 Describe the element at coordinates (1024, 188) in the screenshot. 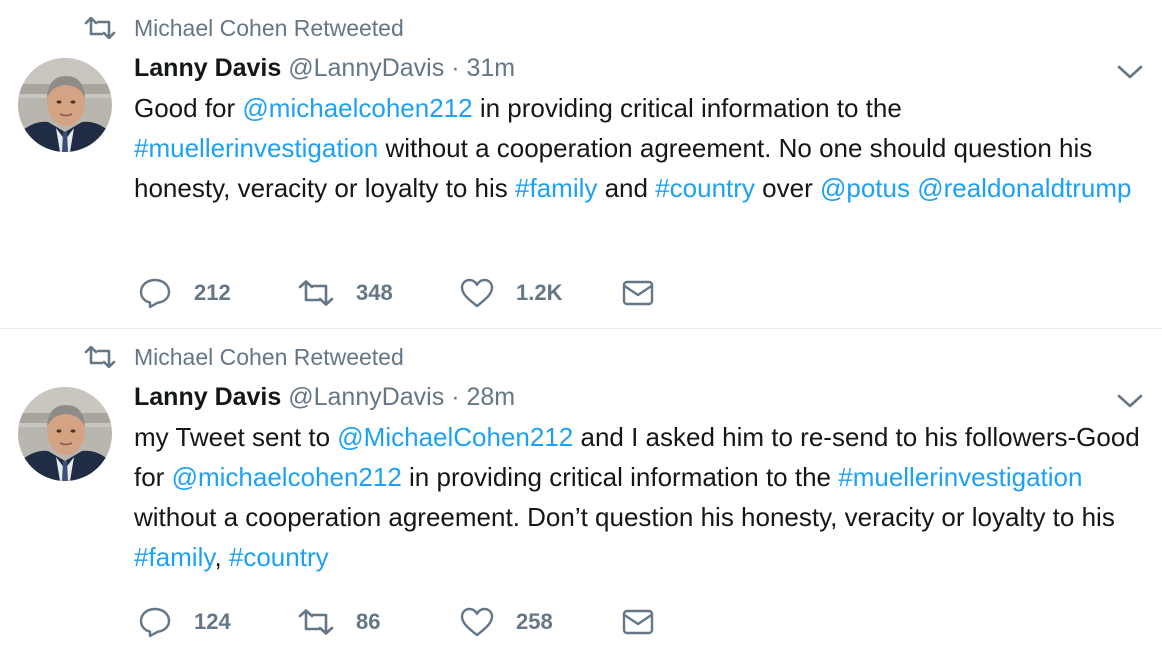

I see `mention-link: @realdonaldtrump` at that location.